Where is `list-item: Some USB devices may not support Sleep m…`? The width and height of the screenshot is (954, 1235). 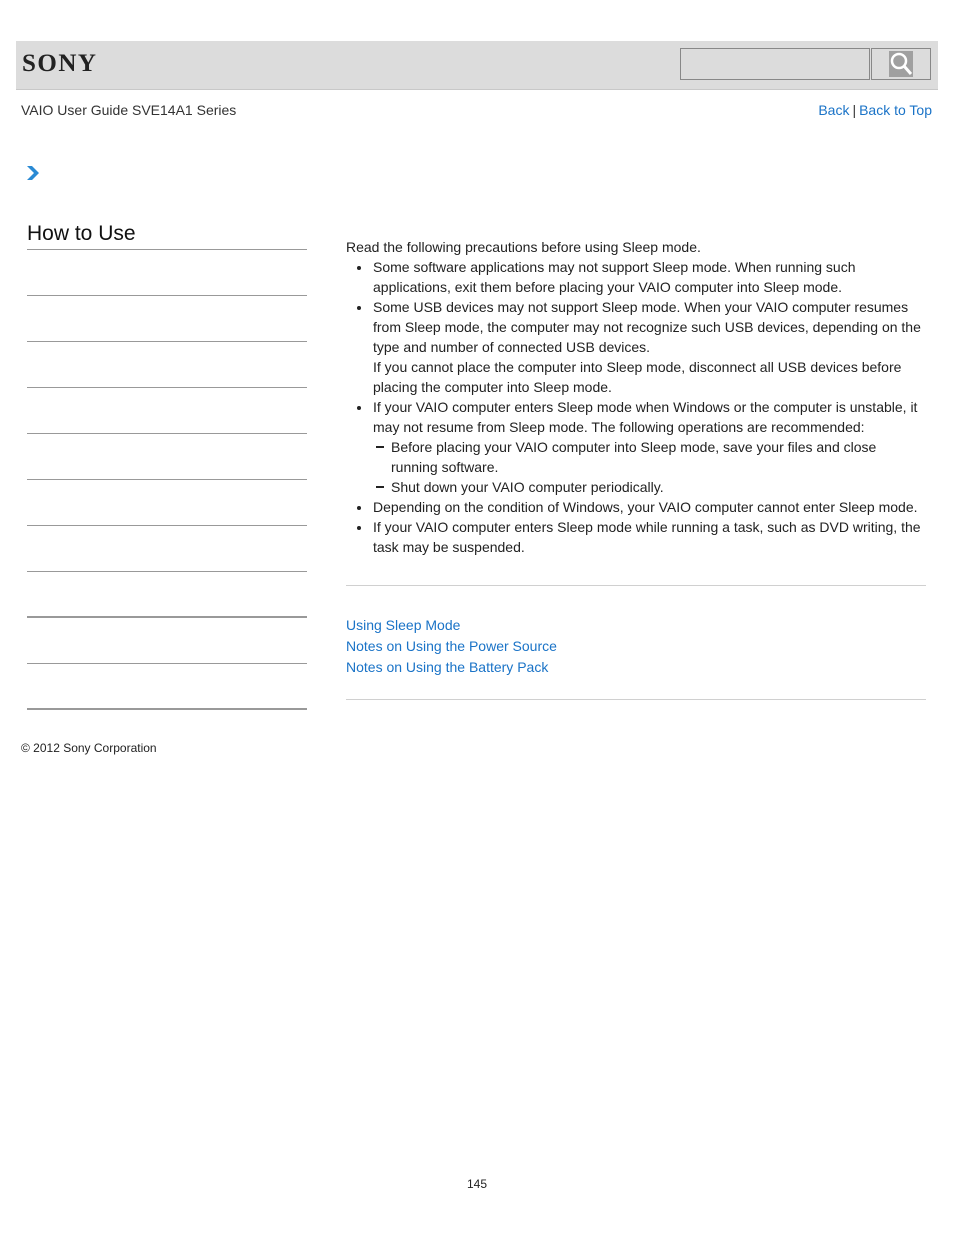
list-item: Some USB devices may not support Sleep m… is located at coordinates (641, 347).